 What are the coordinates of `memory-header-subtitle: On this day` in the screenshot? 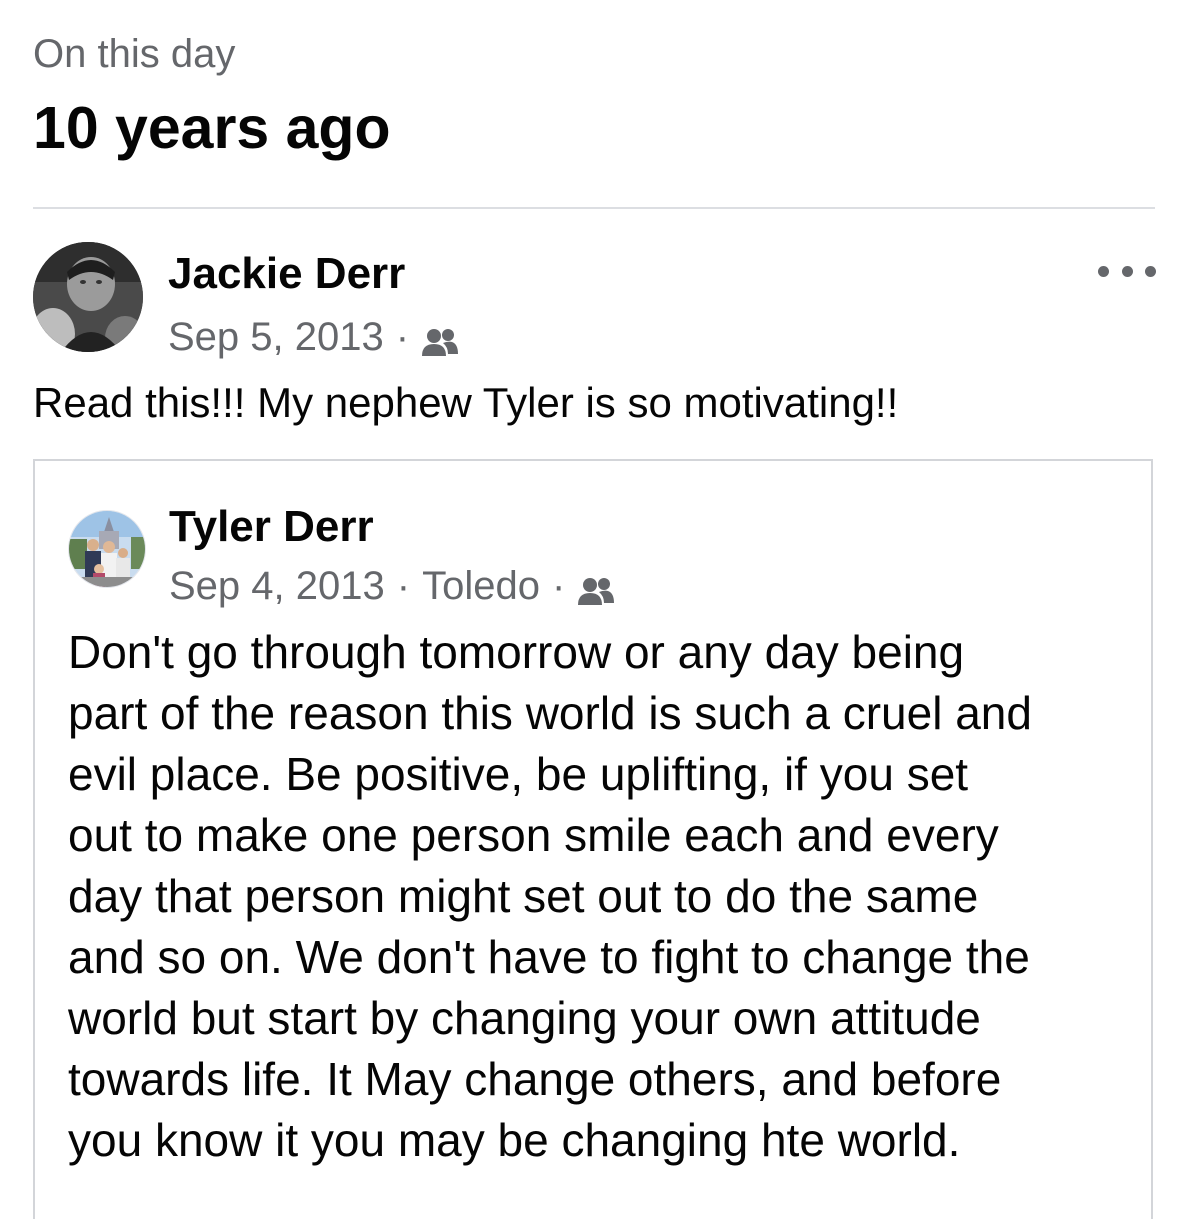 It's located at (134, 54).